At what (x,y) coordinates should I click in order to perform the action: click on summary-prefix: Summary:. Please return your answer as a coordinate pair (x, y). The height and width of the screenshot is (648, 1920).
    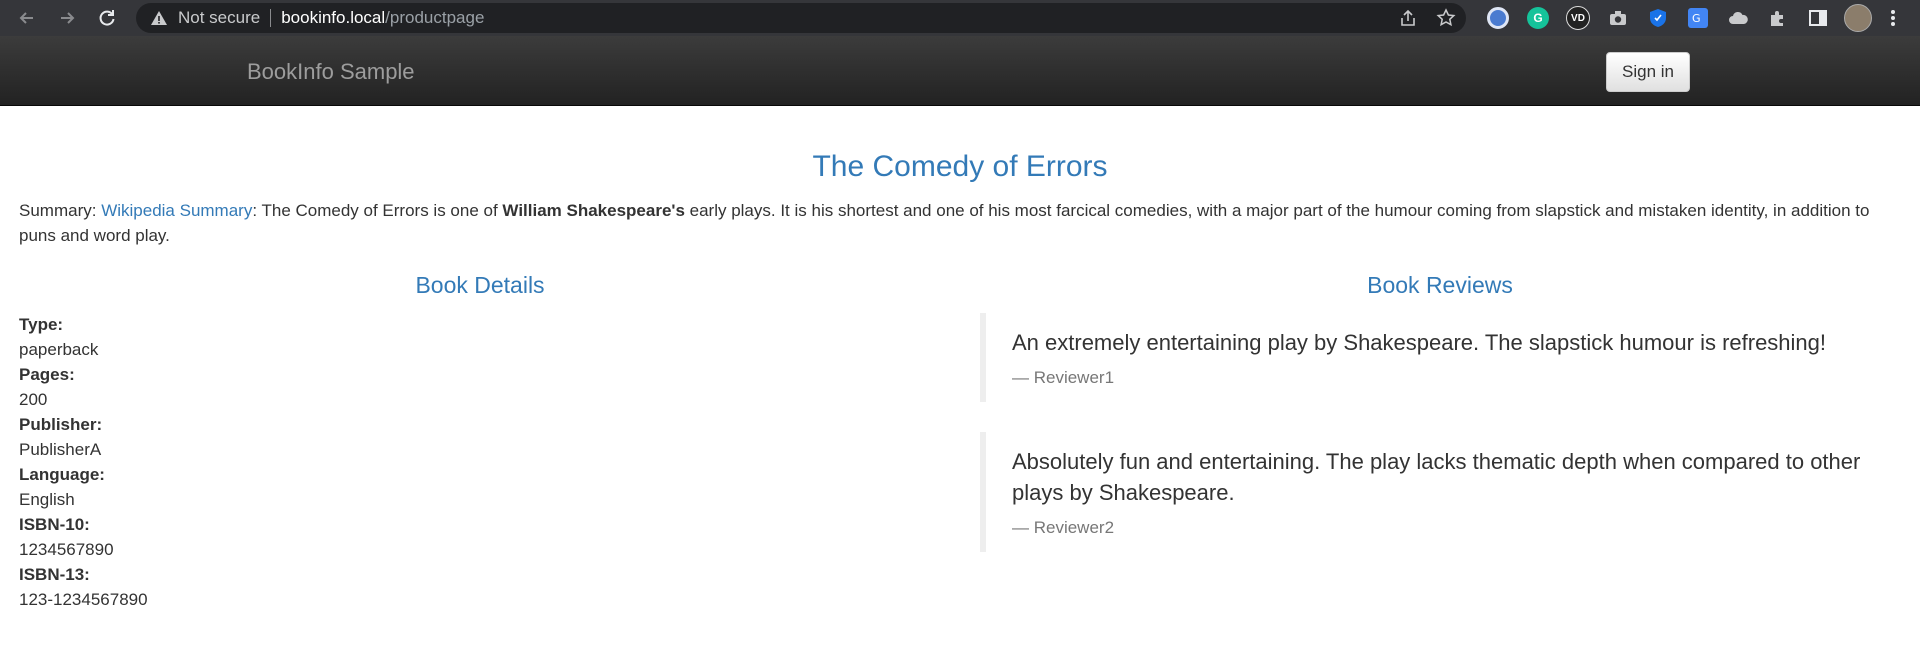
    Looking at the image, I should click on (60, 210).